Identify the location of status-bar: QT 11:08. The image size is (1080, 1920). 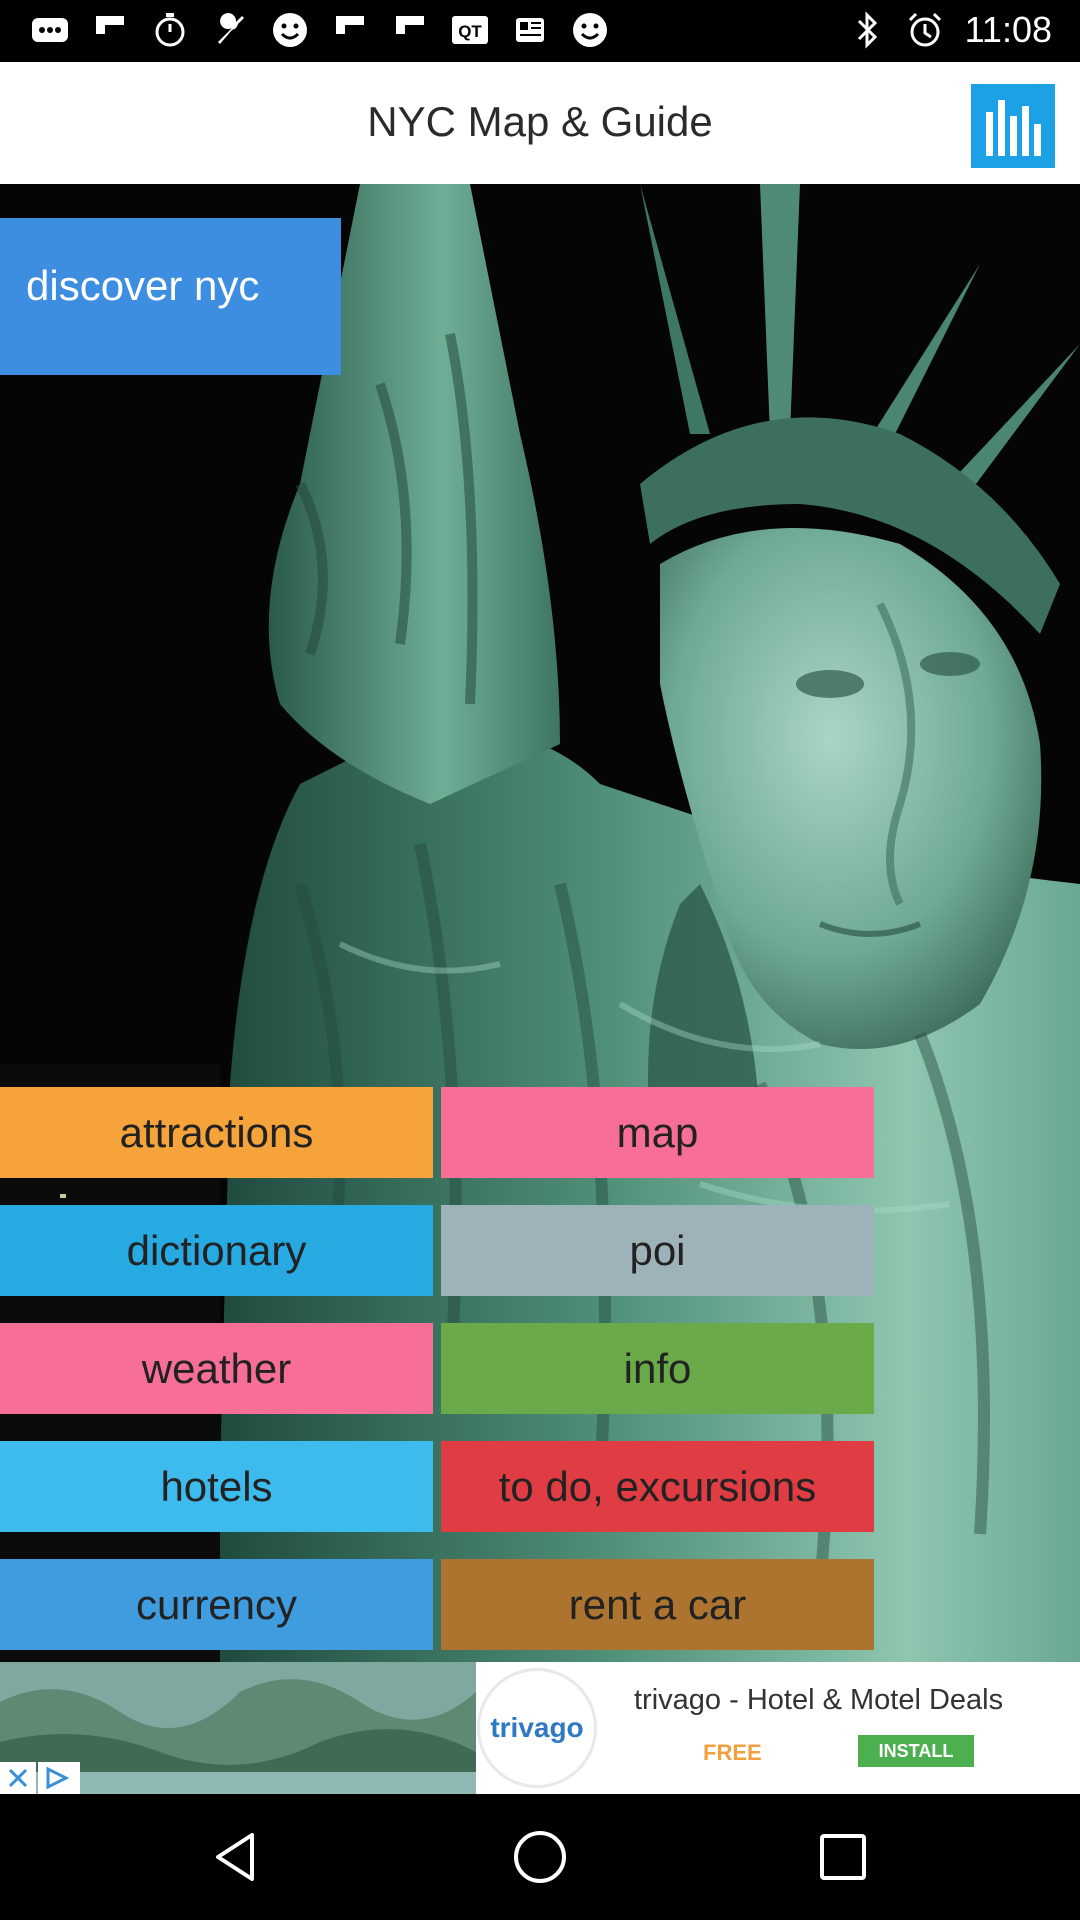
(540, 31).